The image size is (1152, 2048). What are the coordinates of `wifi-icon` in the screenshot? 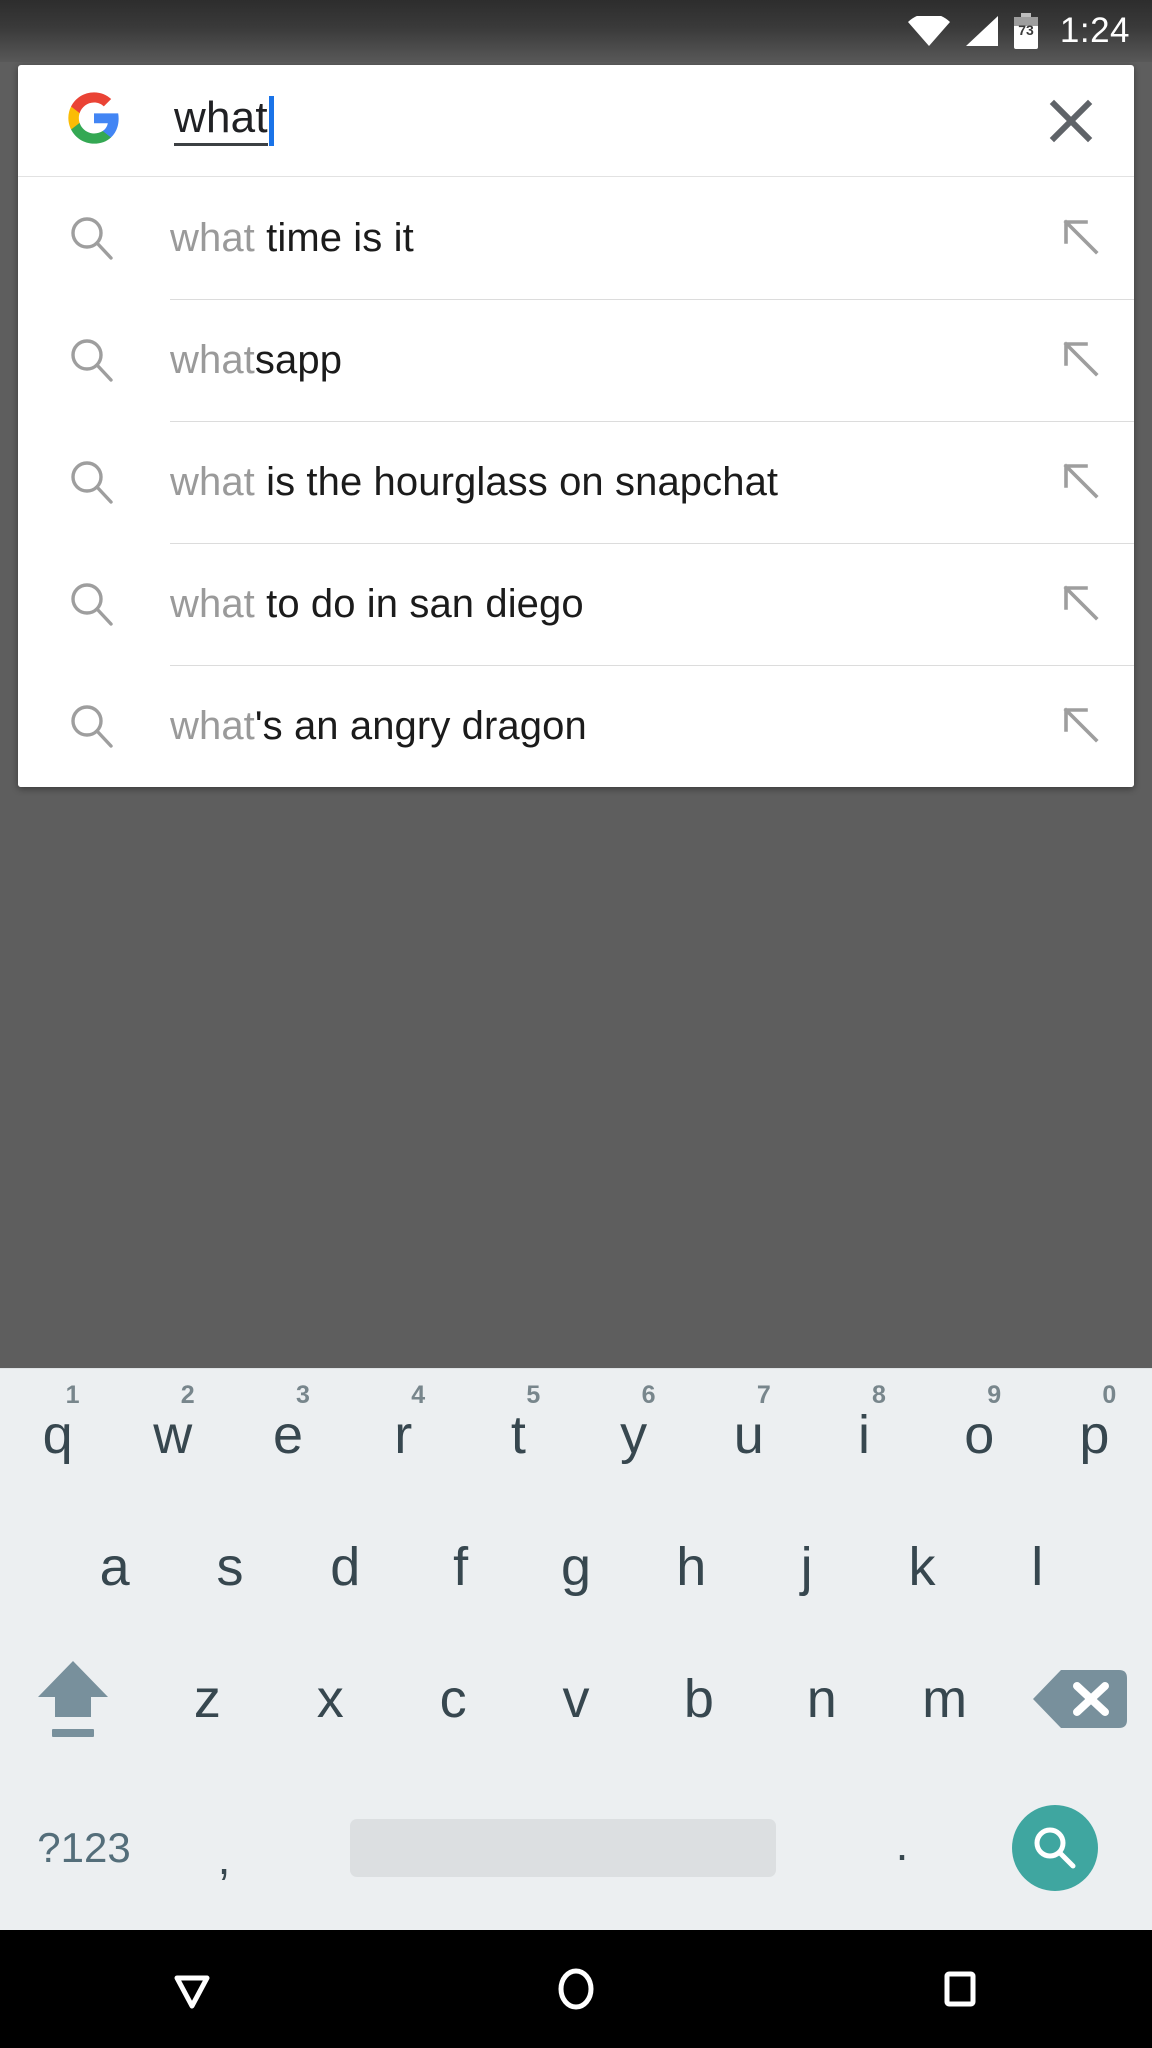 It's located at (928, 31).